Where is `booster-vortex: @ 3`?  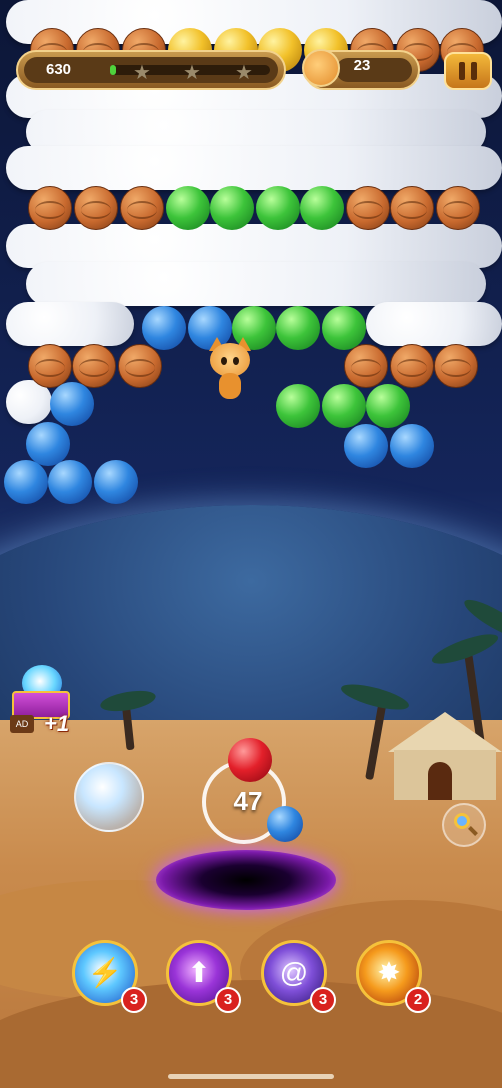
booster-vortex: @ 3 is located at coordinates (298, 976).